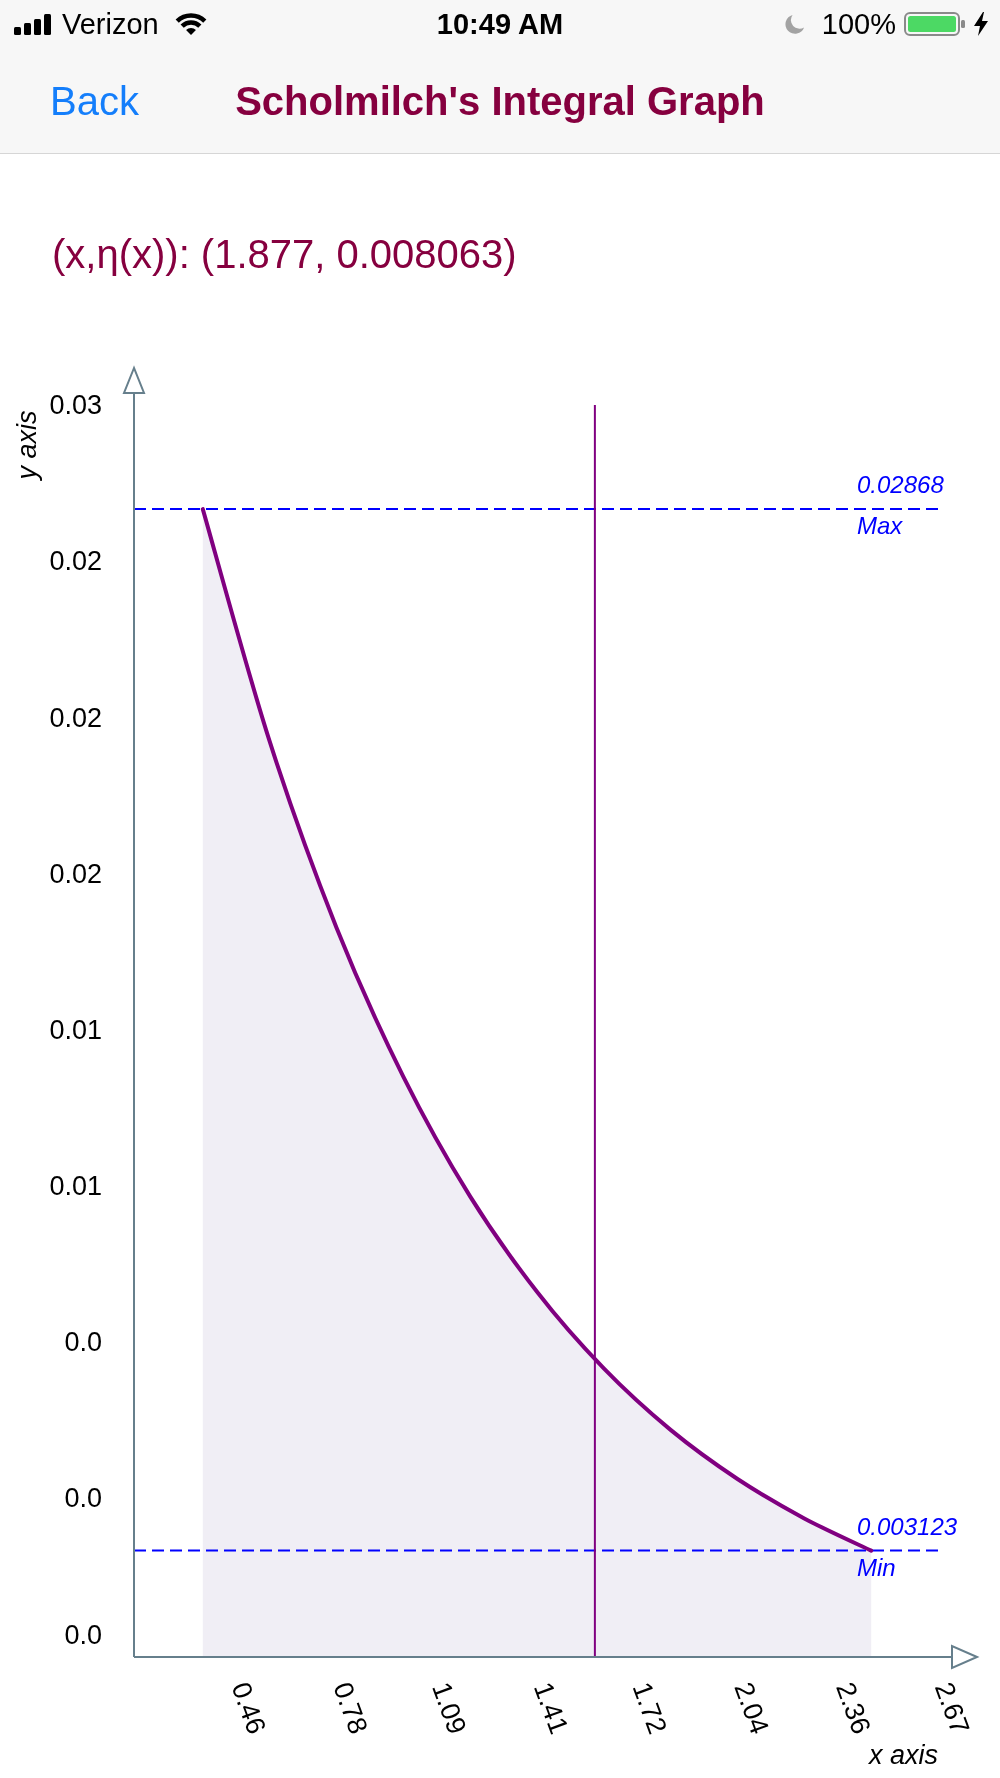 This screenshot has height=1778, width=1000. What do you see at coordinates (981, 24) in the screenshot?
I see `charging-bolt-icon` at bounding box center [981, 24].